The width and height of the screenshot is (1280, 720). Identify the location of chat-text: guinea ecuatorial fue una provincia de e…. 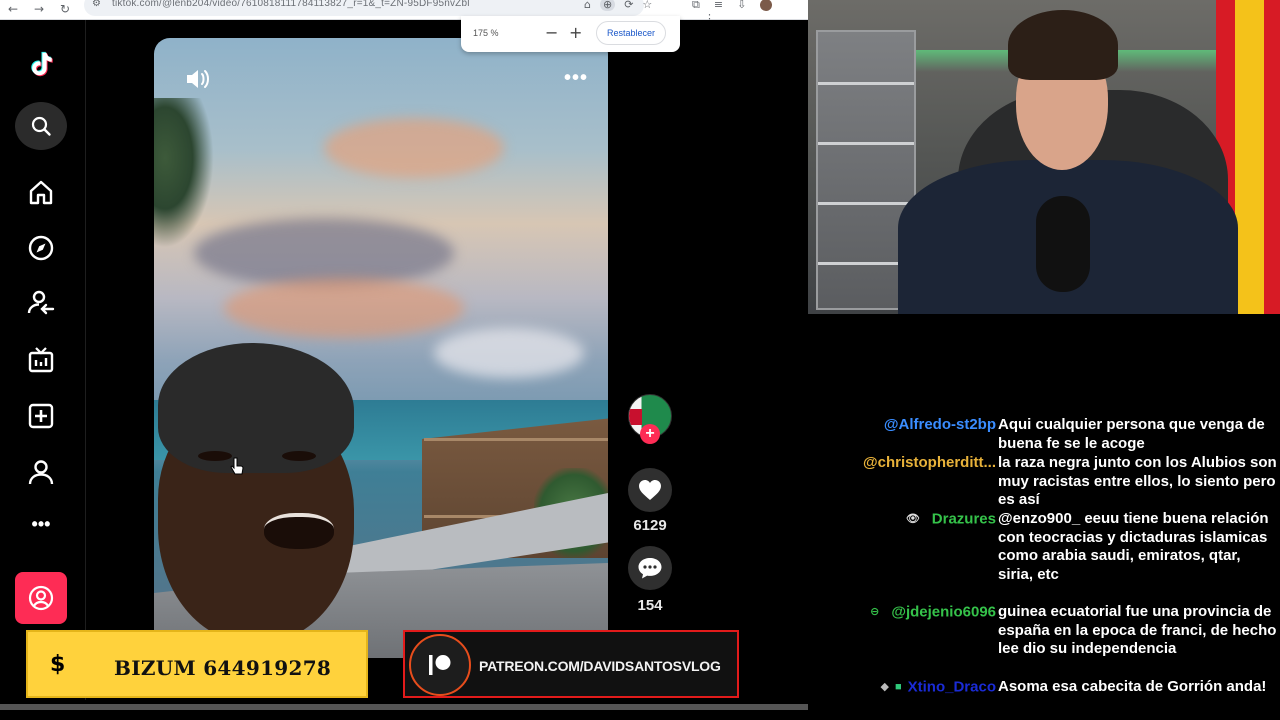
(1137, 630).